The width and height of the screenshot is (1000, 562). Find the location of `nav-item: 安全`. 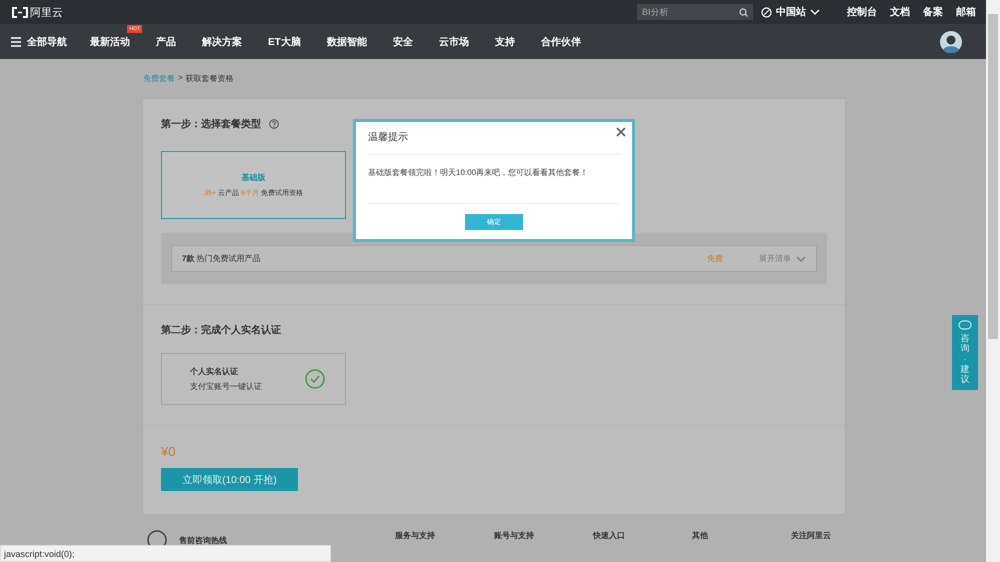

nav-item: 安全 is located at coordinates (402, 42).